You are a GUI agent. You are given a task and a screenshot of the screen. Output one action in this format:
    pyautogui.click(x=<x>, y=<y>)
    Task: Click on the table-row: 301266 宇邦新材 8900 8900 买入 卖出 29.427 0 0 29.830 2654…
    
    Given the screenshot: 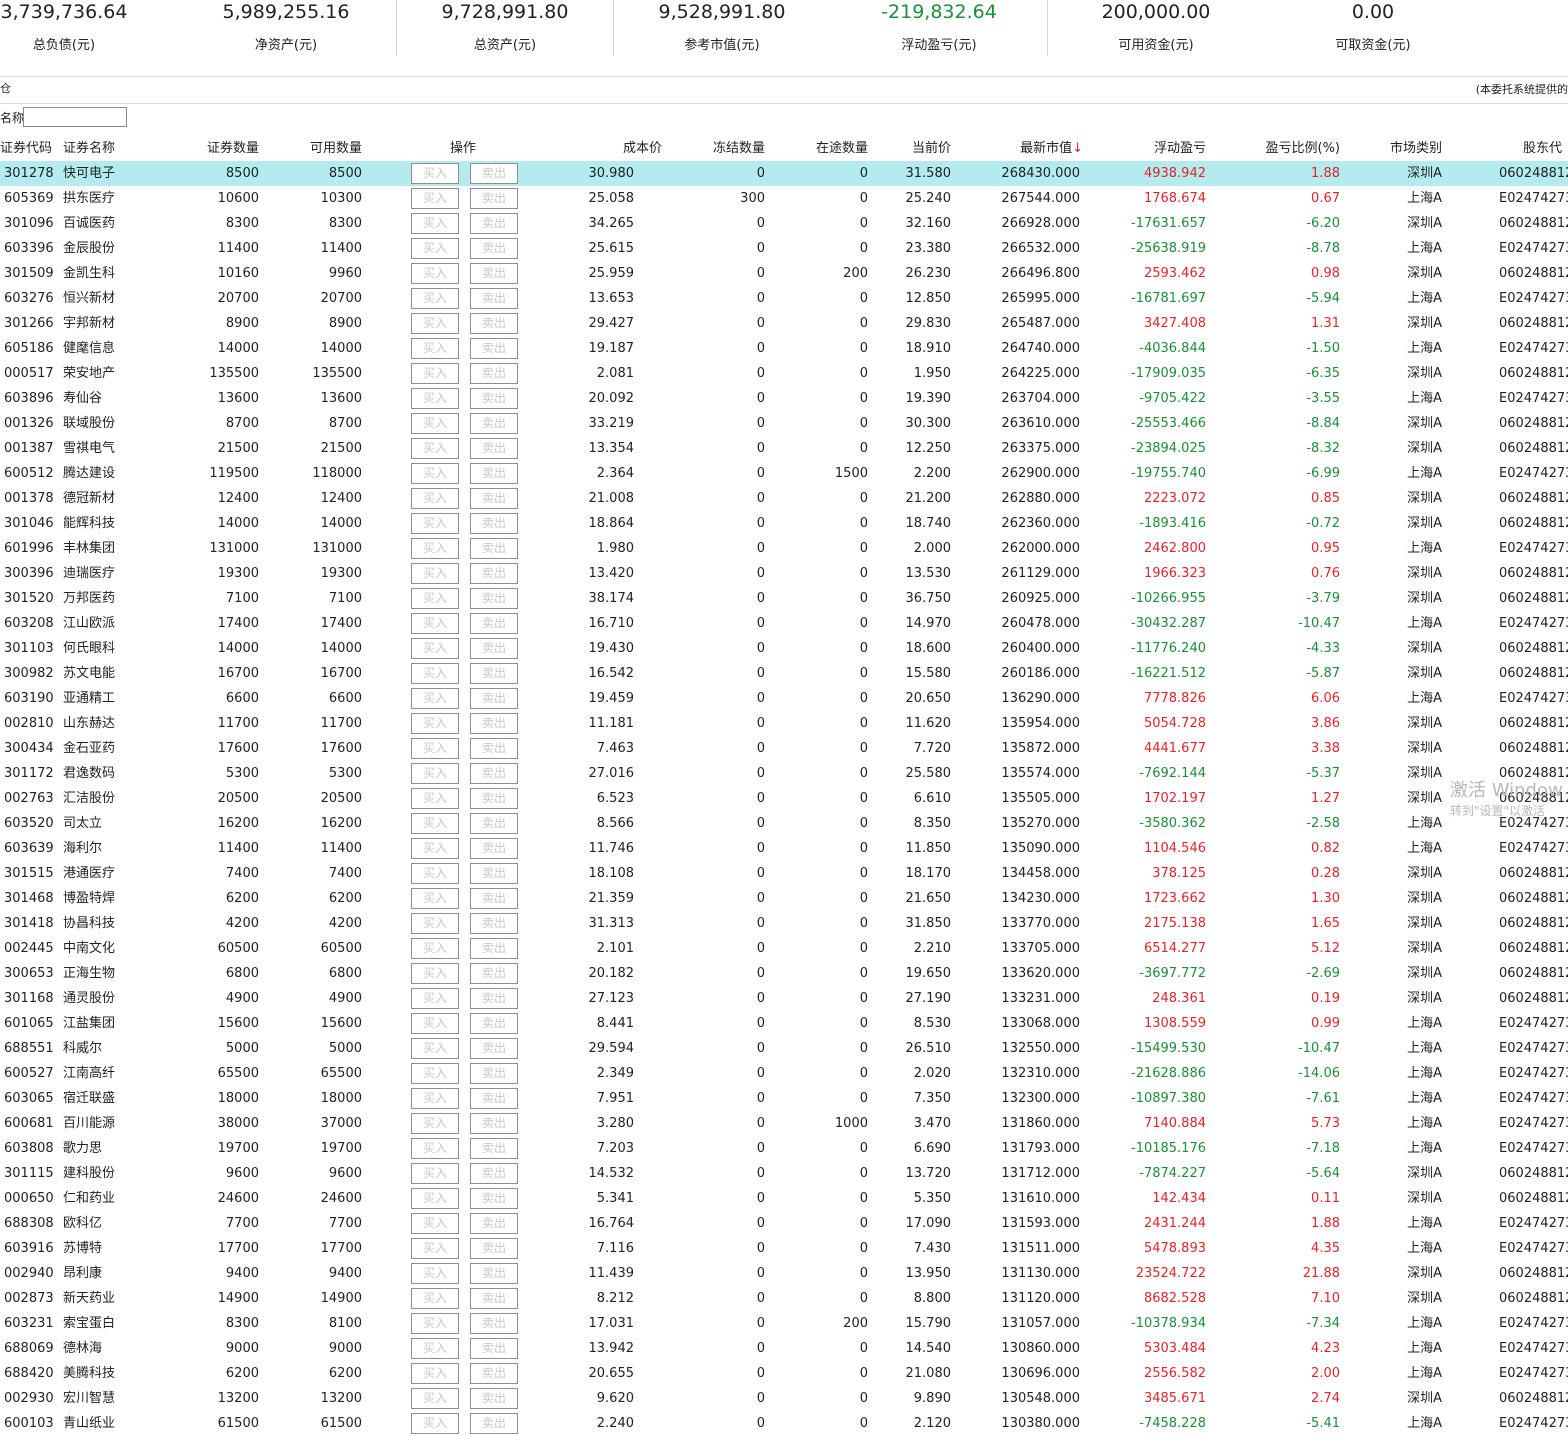 What is the action you would take?
    pyautogui.click(x=784, y=323)
    